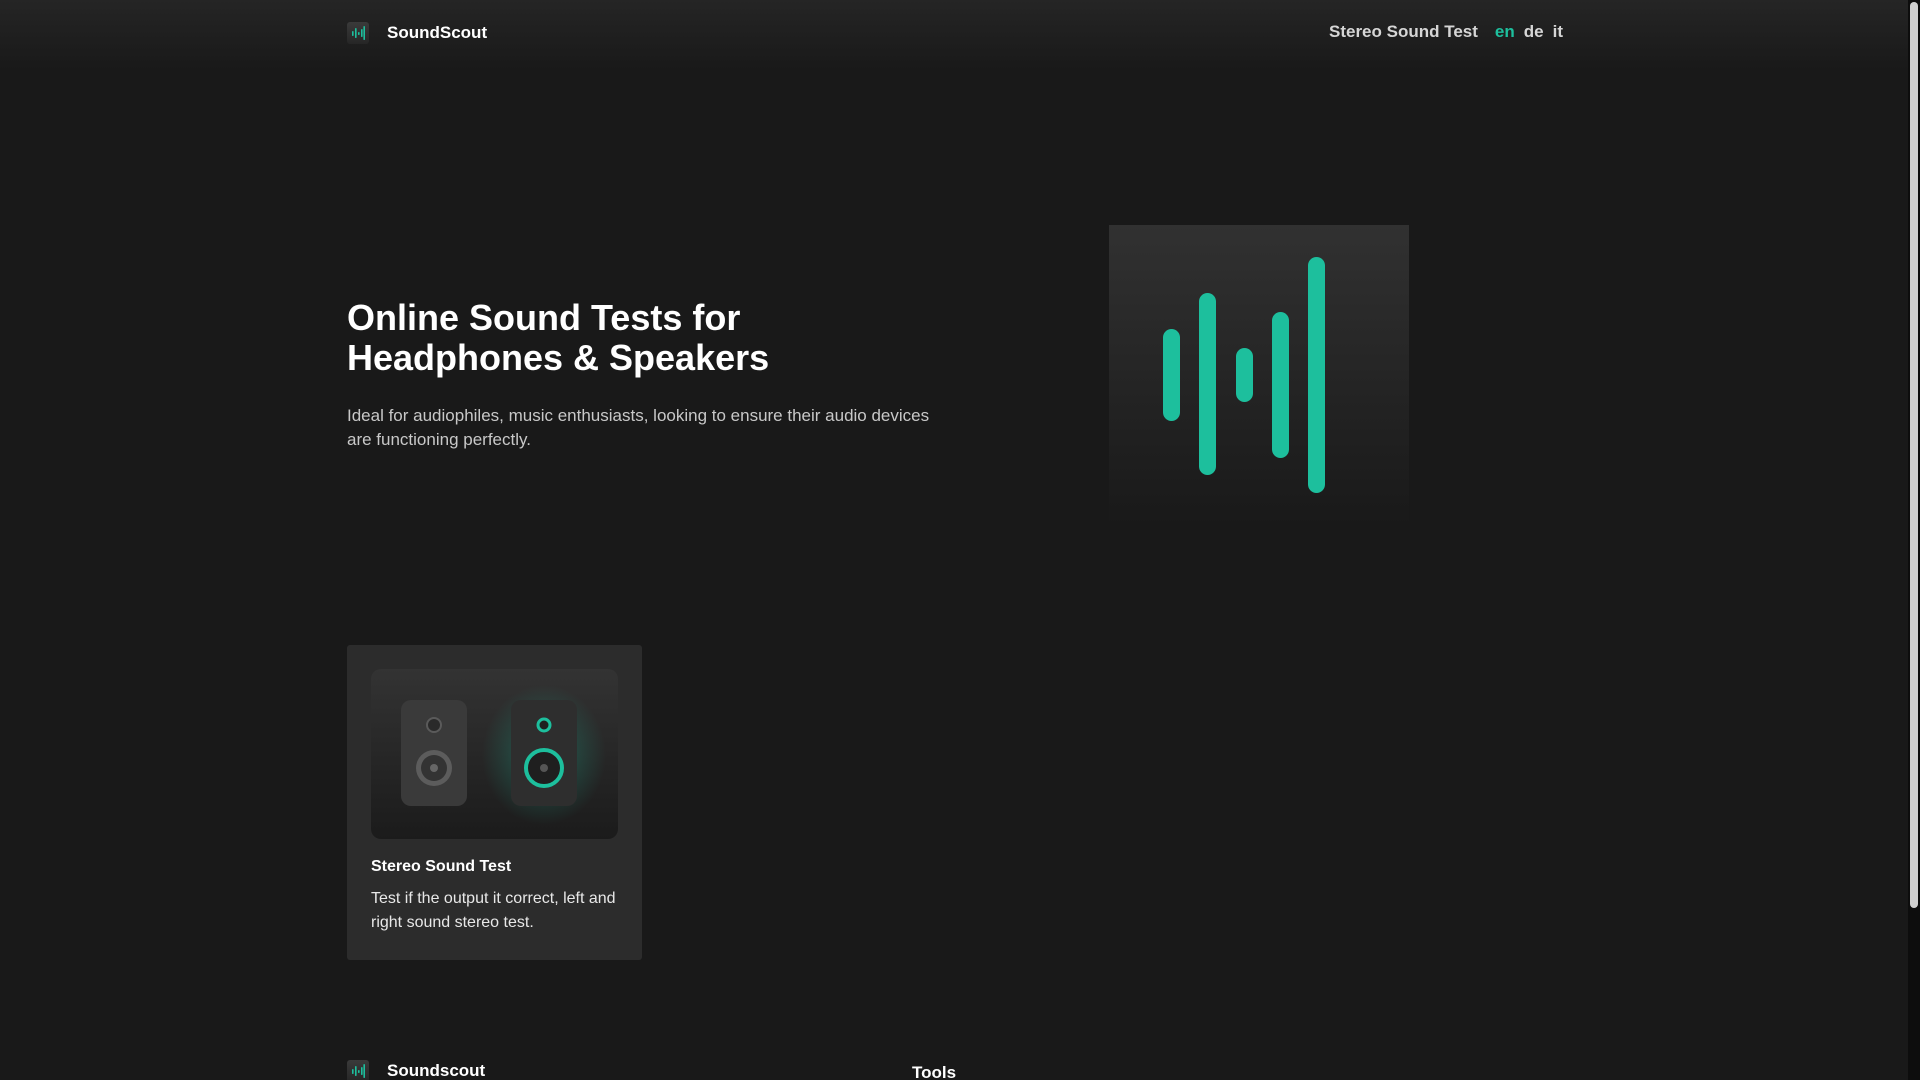 This screenshot has height=1080, width=1920. Describe the element at coordinates (1534, 32) in the screenshot. I see `language-de: de` at that location.